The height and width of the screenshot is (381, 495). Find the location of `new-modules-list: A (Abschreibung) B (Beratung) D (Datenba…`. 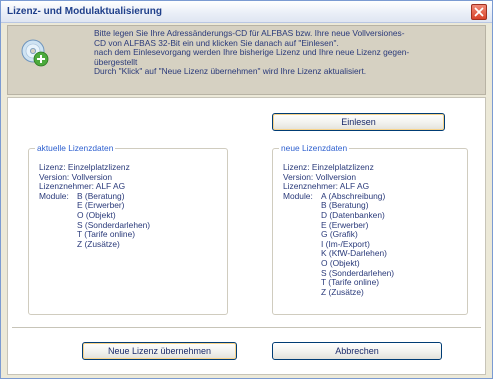

new-modules-list: A (Abschreibung) B (Beratung) D (Datenba… is located at coordinates (357, 244).